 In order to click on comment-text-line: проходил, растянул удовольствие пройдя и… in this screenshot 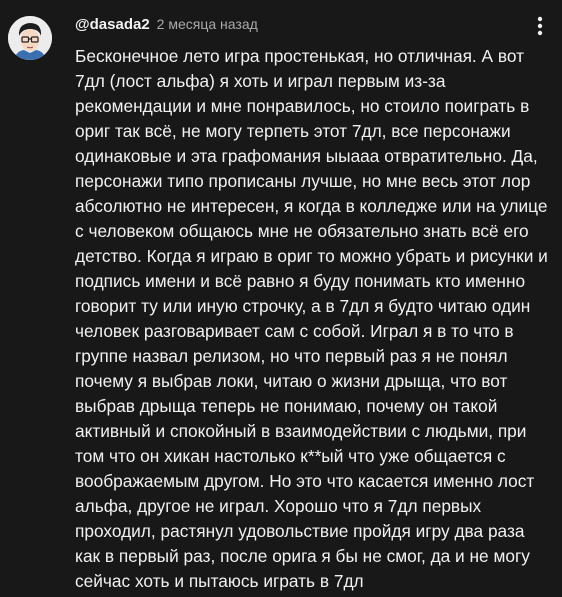, I will do `click(300, 531)`.